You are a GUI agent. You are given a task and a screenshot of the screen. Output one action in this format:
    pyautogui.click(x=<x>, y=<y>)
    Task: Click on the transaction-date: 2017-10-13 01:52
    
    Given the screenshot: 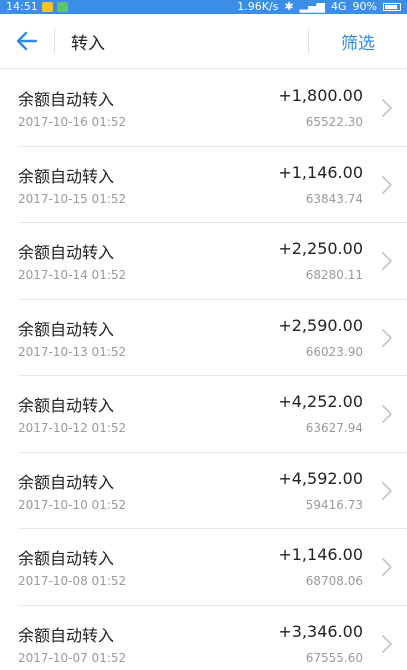 What is the action you would take?
    pyautogui.click(x=72, y=351)
    